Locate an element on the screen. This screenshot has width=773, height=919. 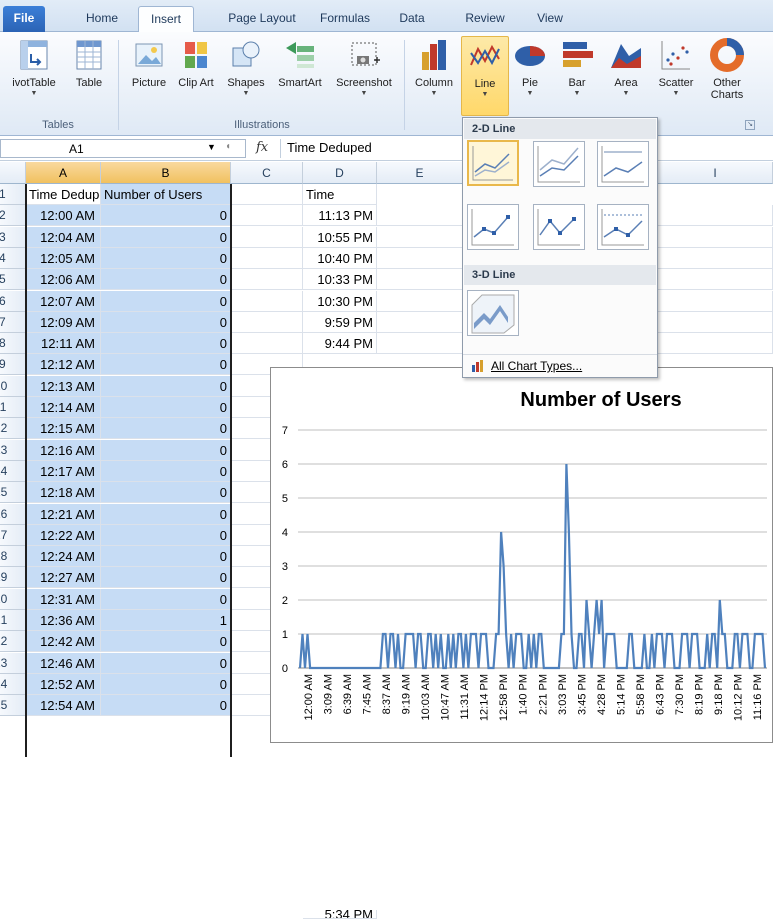
cell-time: 10:30 PM is located at coordinates (340, 301).